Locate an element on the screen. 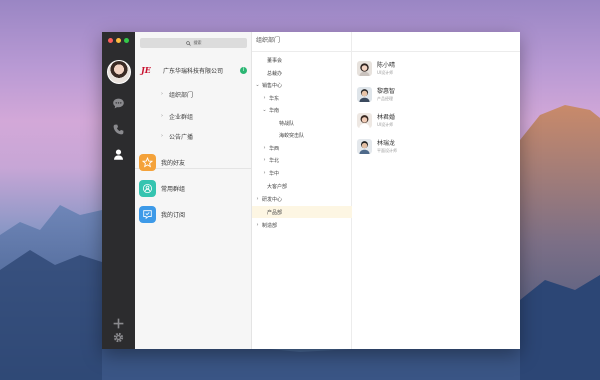 This screenshot has width=600, height=380. tree-item: › 研发中心 is located at coordinates (302, 199).